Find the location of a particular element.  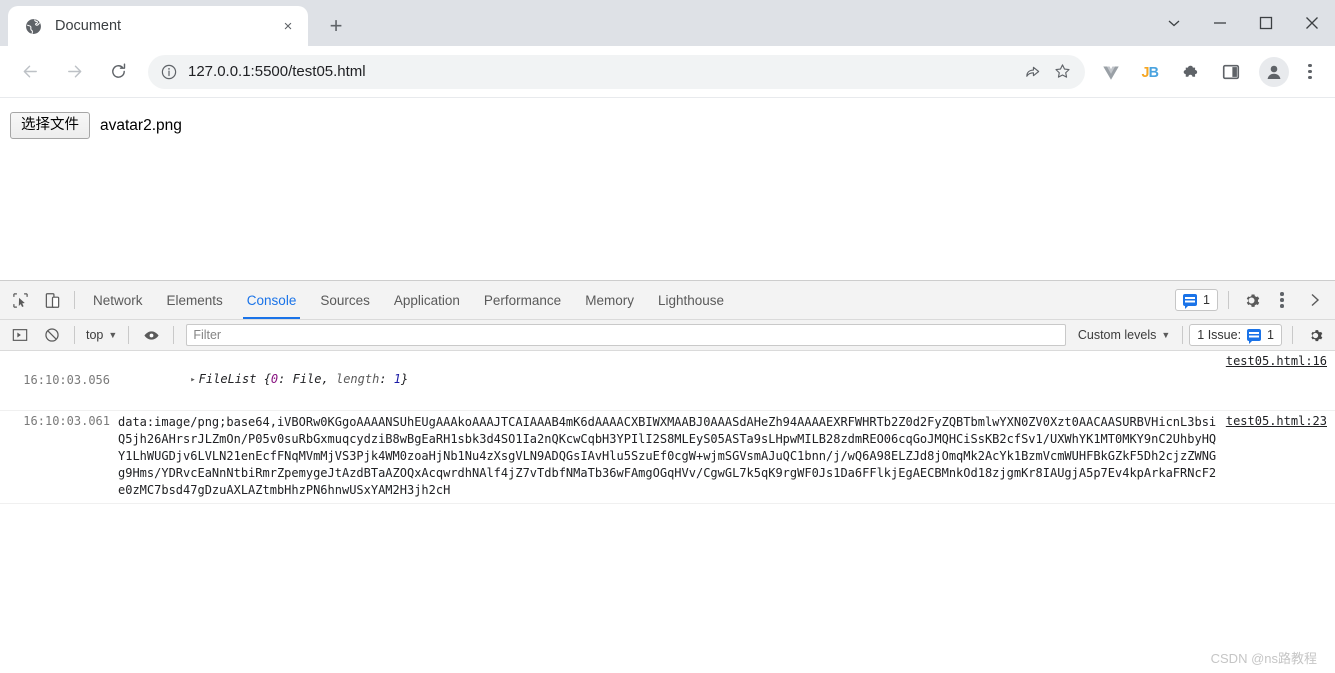

log-levels-select: Custom levels ▼ is located at coordinates (1124, 335).